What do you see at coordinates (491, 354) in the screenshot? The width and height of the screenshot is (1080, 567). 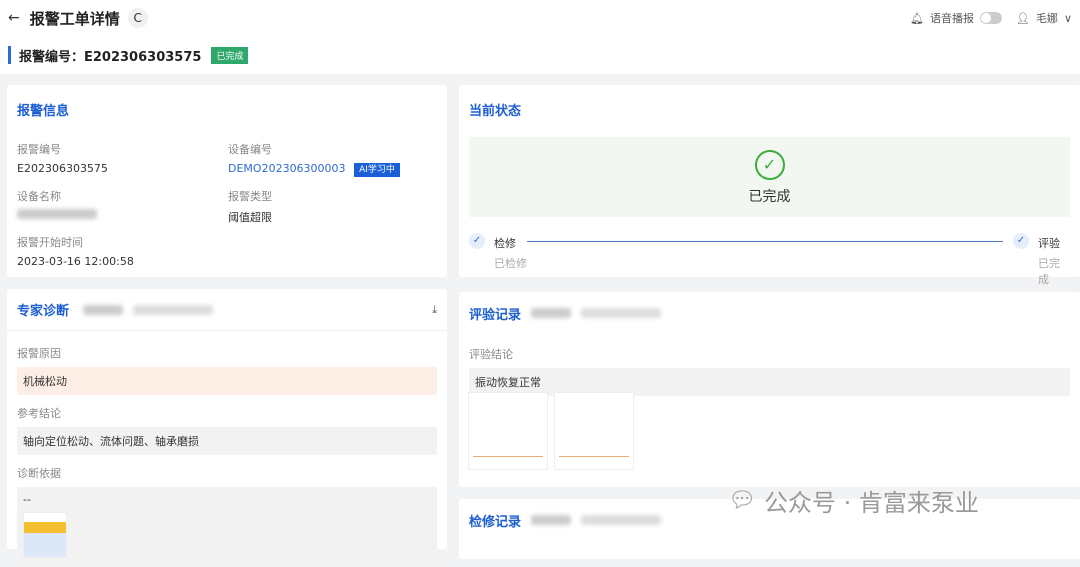 I see `review-conclusion-label: 评验结论` at bounding box center [491, 354].